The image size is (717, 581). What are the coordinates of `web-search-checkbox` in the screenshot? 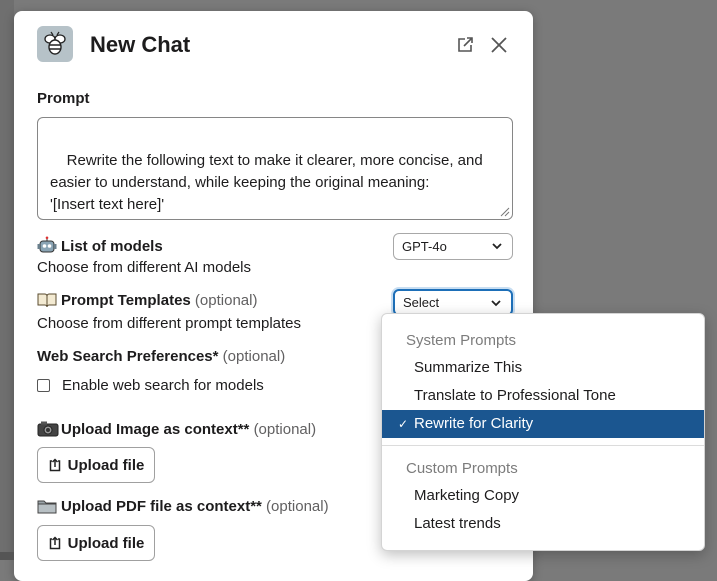 It's located at (43, 385).